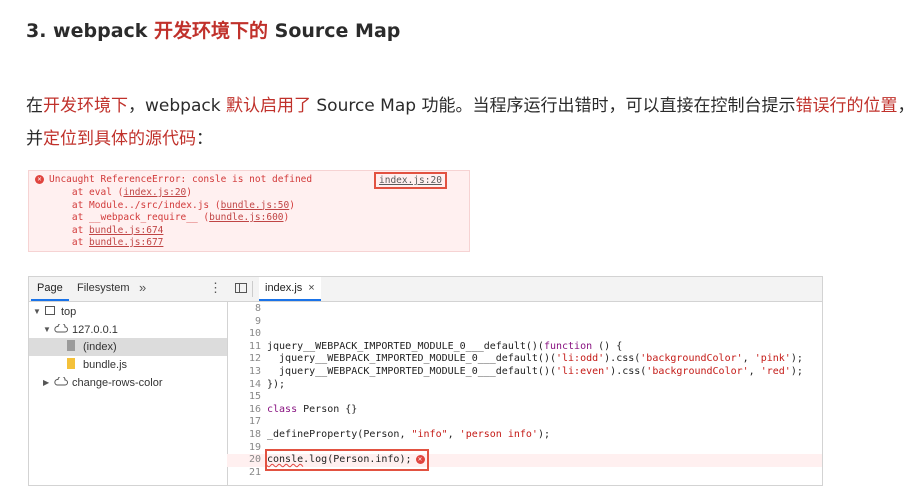  Describe the element at coordinates (119, 139) in the screenshot. I see `para-highlight: 定位到具体的源代码` at that location.